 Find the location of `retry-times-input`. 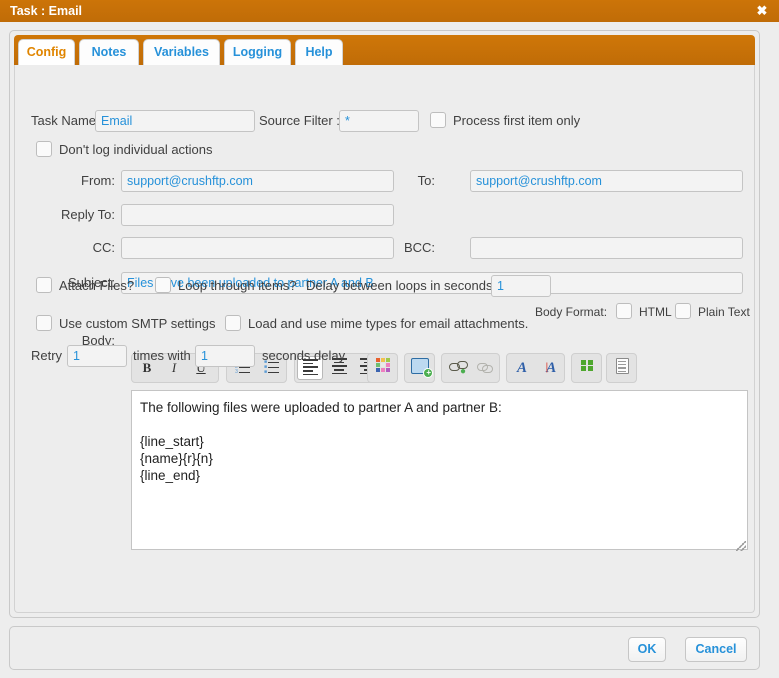

retry-times-input is located at coordinates (97, 356).